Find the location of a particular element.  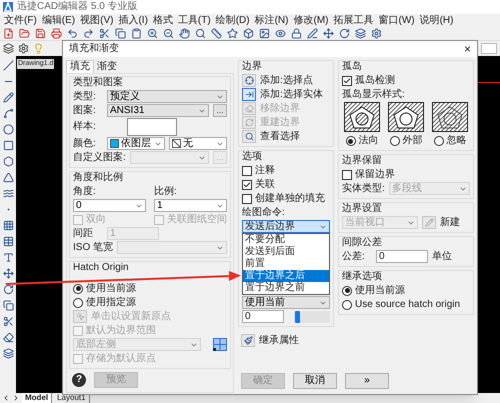

previous-icon is located at coordinates (6, 398).